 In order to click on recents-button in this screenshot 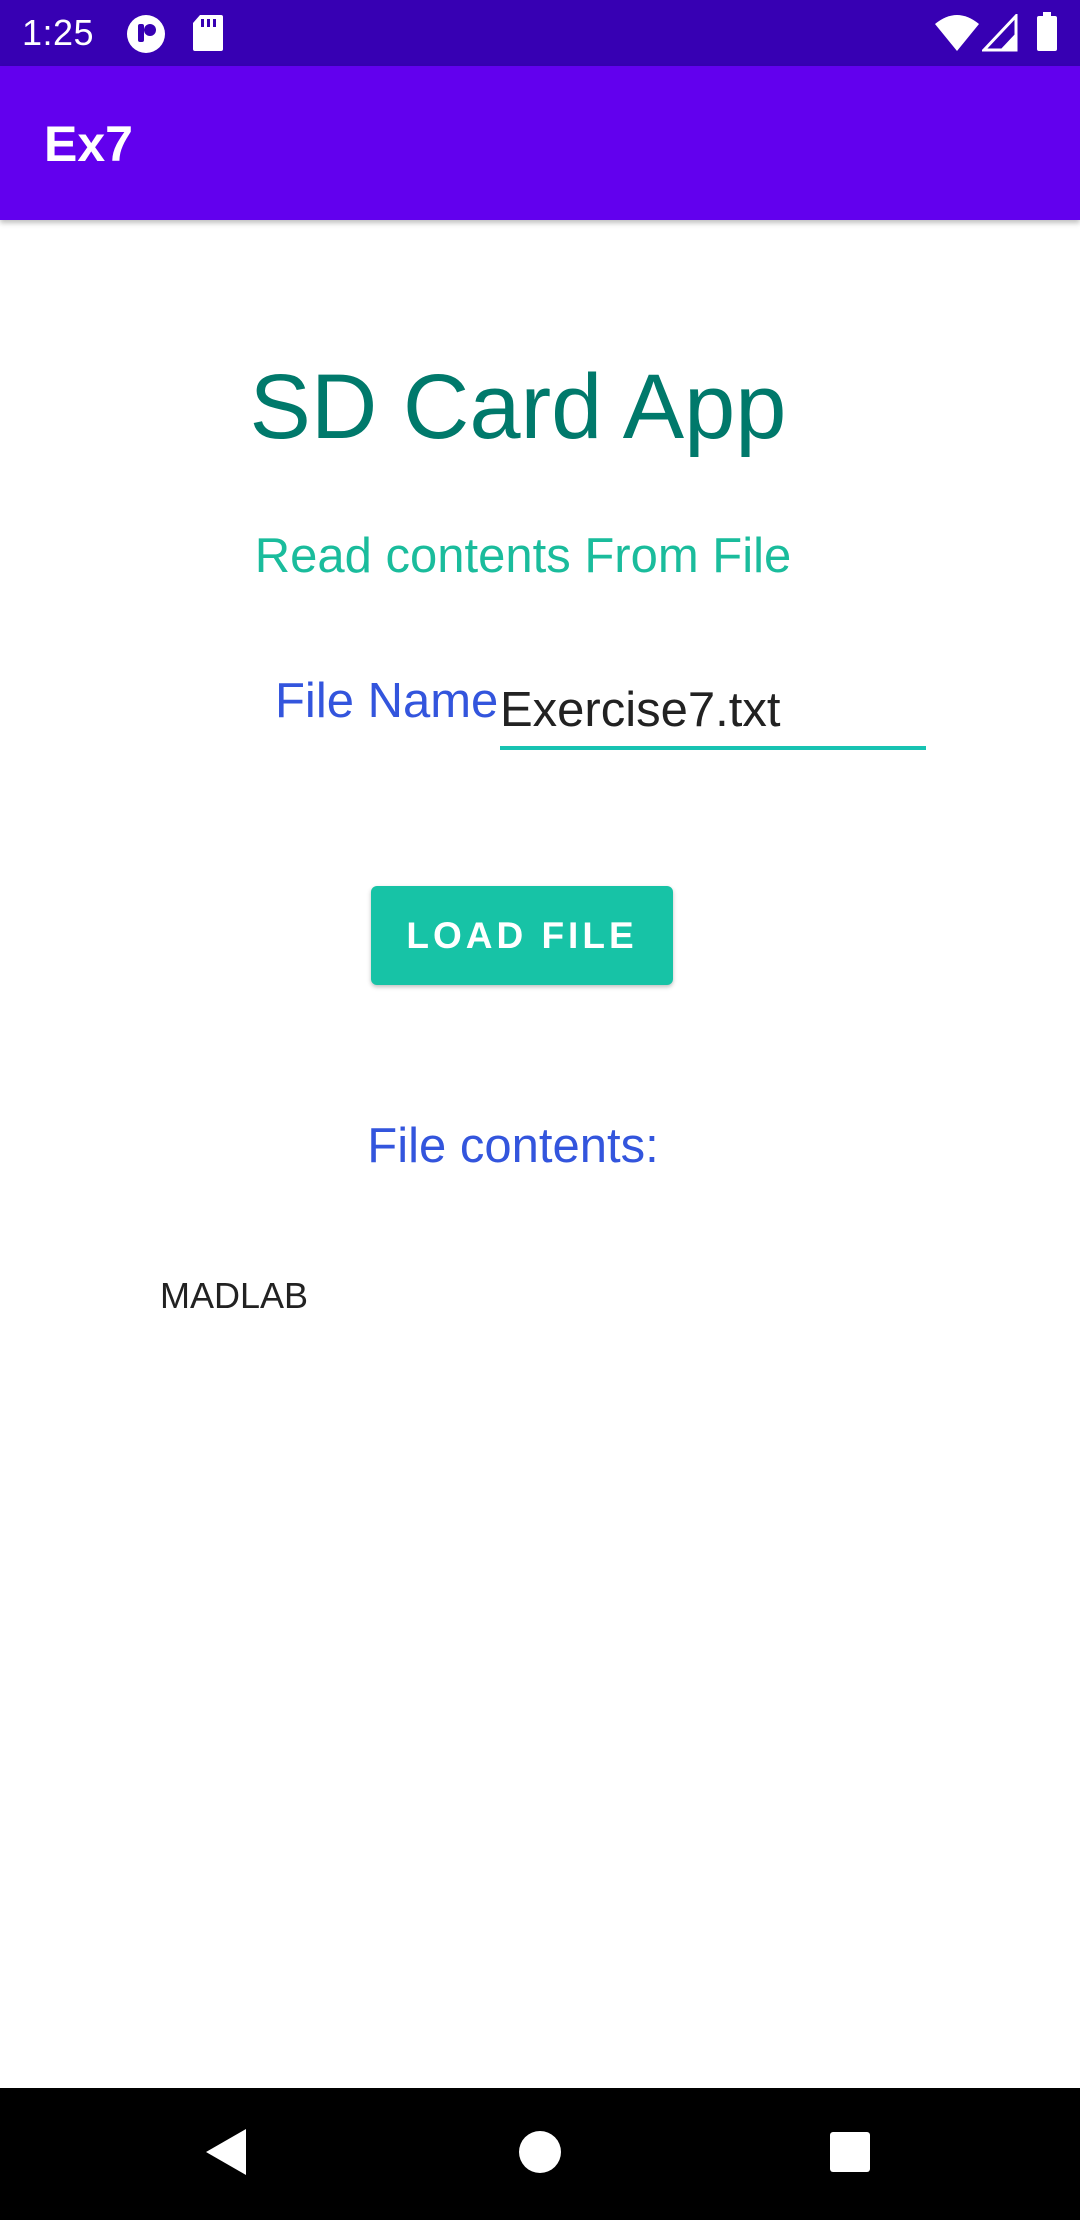, I will do `click(850, 2154)`.